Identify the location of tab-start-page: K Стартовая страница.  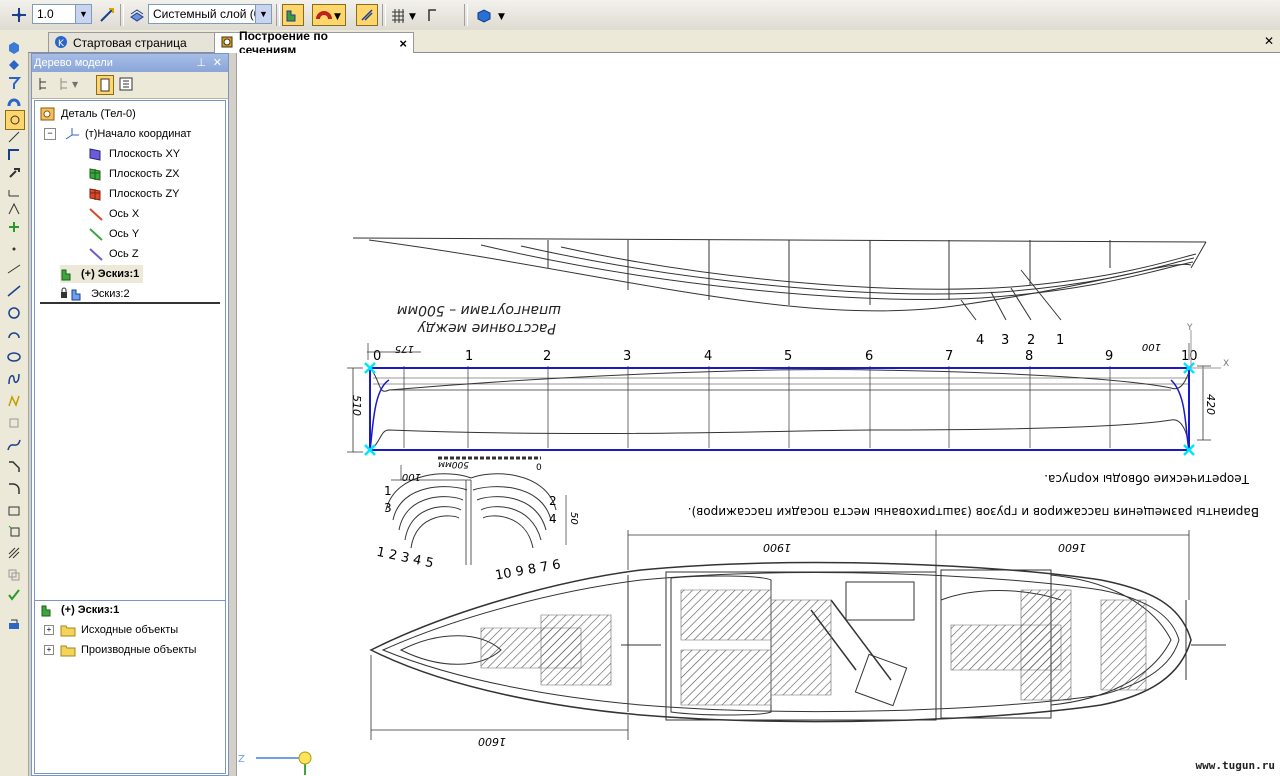
(134, 42).